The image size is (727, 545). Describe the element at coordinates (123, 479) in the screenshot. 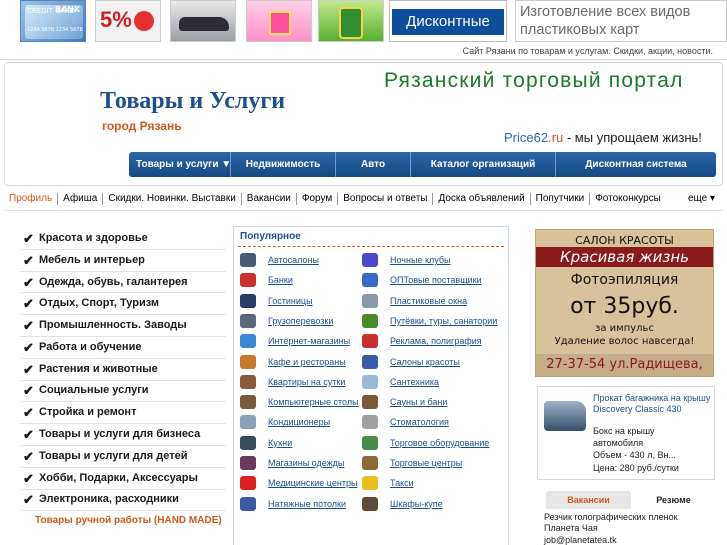

I see `category-item: ✔ Хобби, Подарки, Аксессуары` at that location.